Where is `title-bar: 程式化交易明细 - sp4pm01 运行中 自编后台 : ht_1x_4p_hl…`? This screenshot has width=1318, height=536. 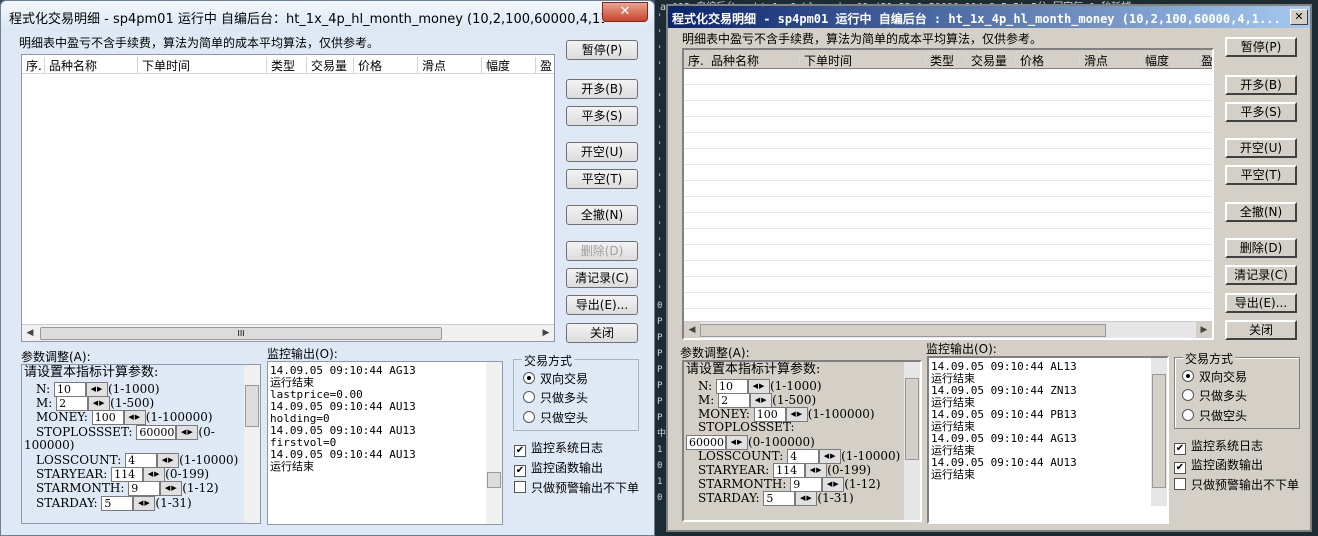 title-bar: 程式化交易明细 - sp4pm01 运行中 自编后台 : ht_1x_4p_hl… is located at coordinates (989, 17).